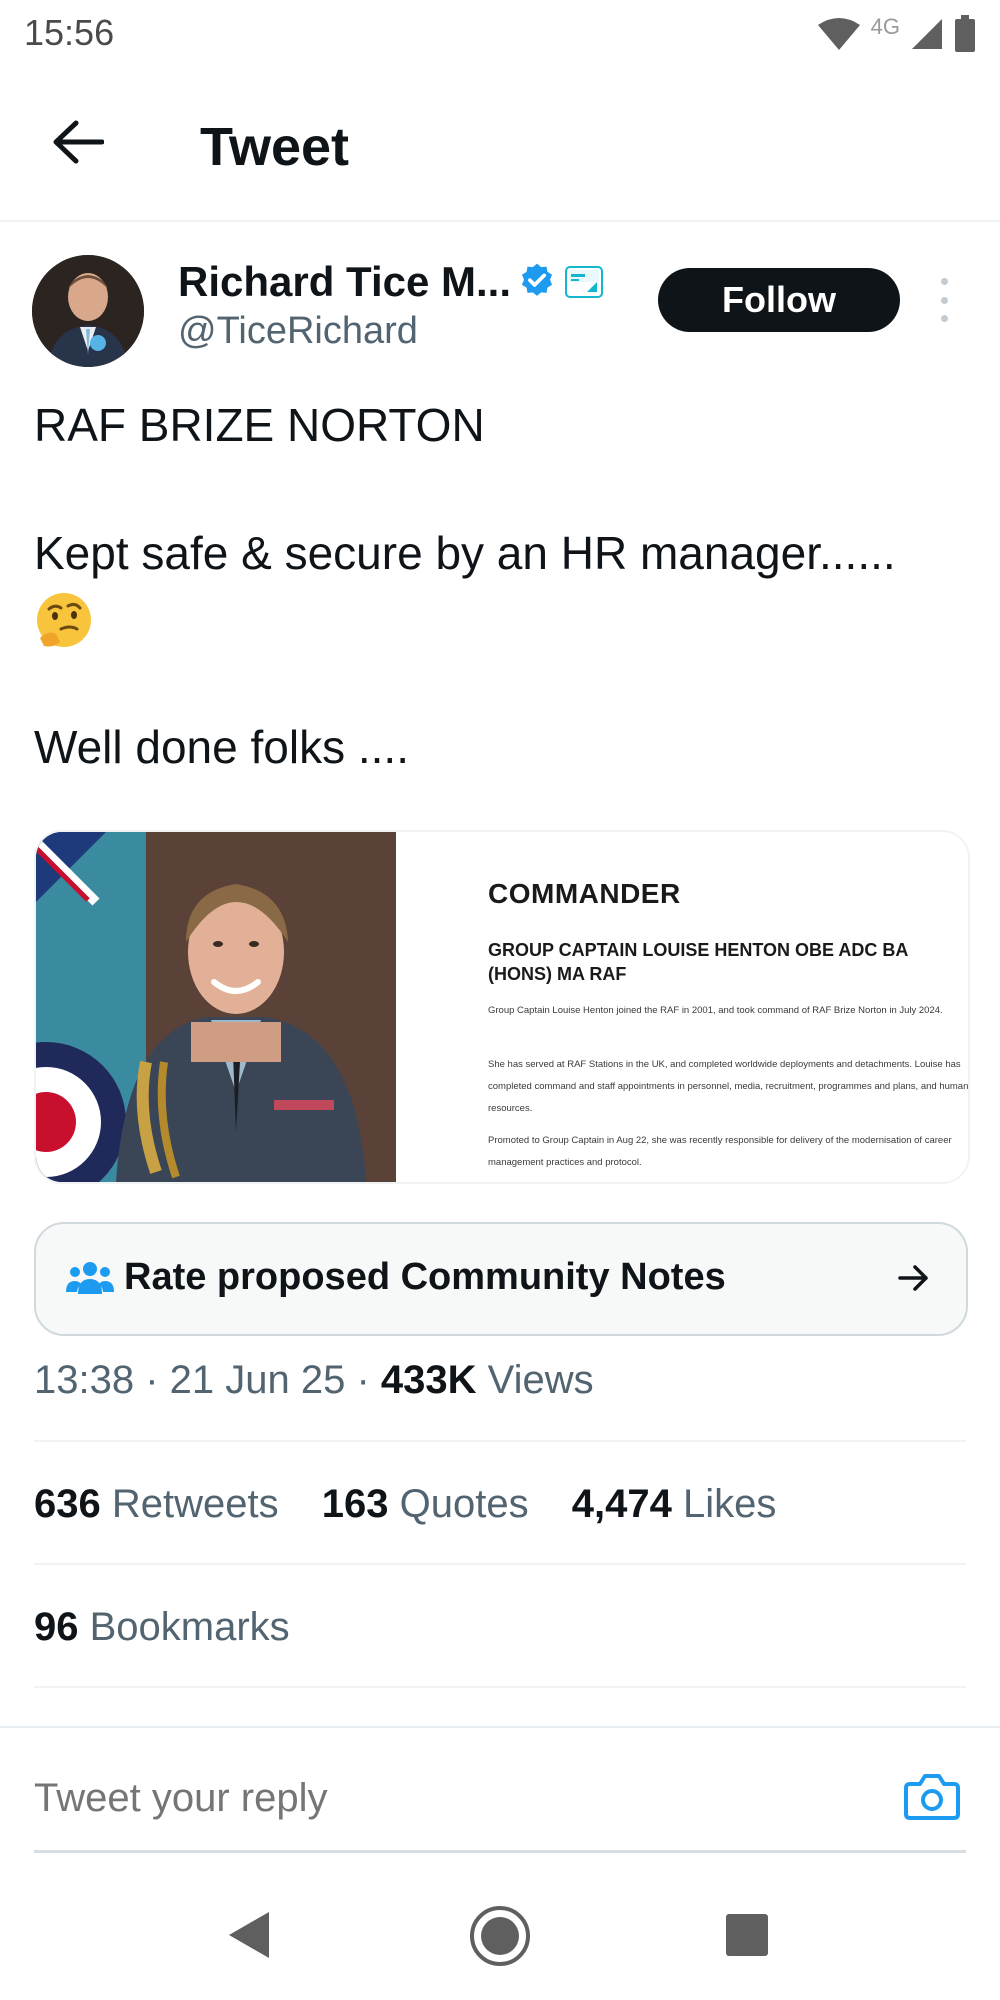 This screenshot has height=2000, width=1000. I want to click on follow-button: Follow, so click(779, 300).